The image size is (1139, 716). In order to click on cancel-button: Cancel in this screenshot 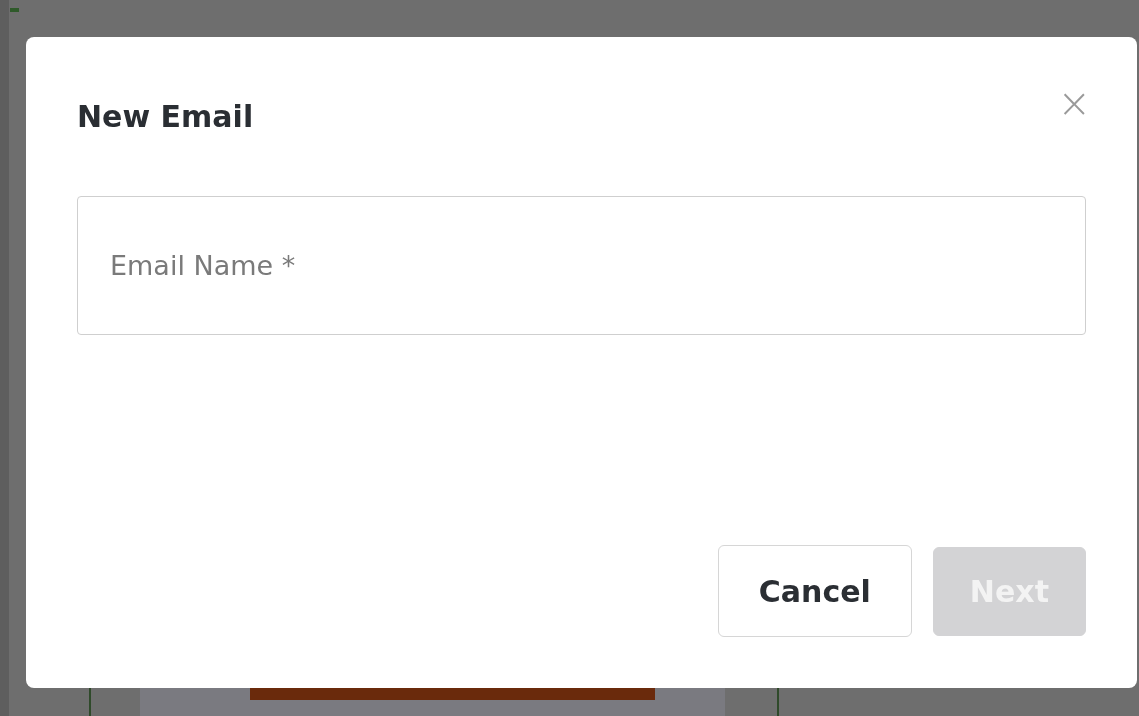, I will do `click(814, 591)`.